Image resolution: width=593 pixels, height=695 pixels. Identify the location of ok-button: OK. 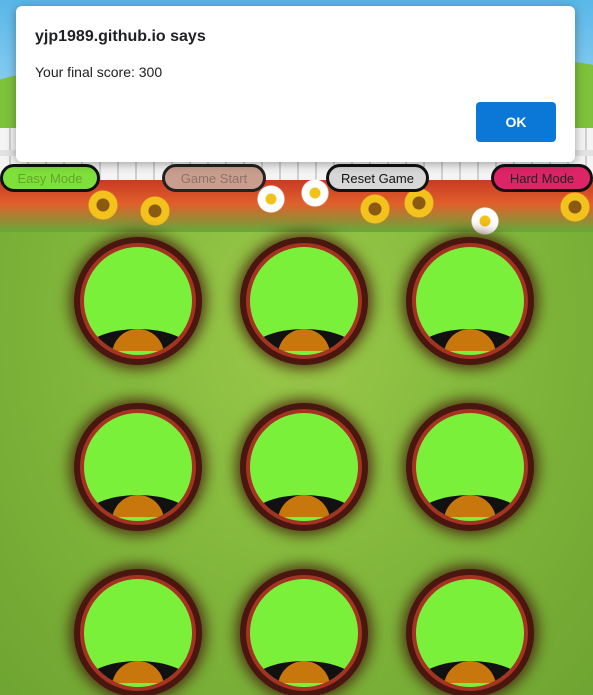
(516, 122).